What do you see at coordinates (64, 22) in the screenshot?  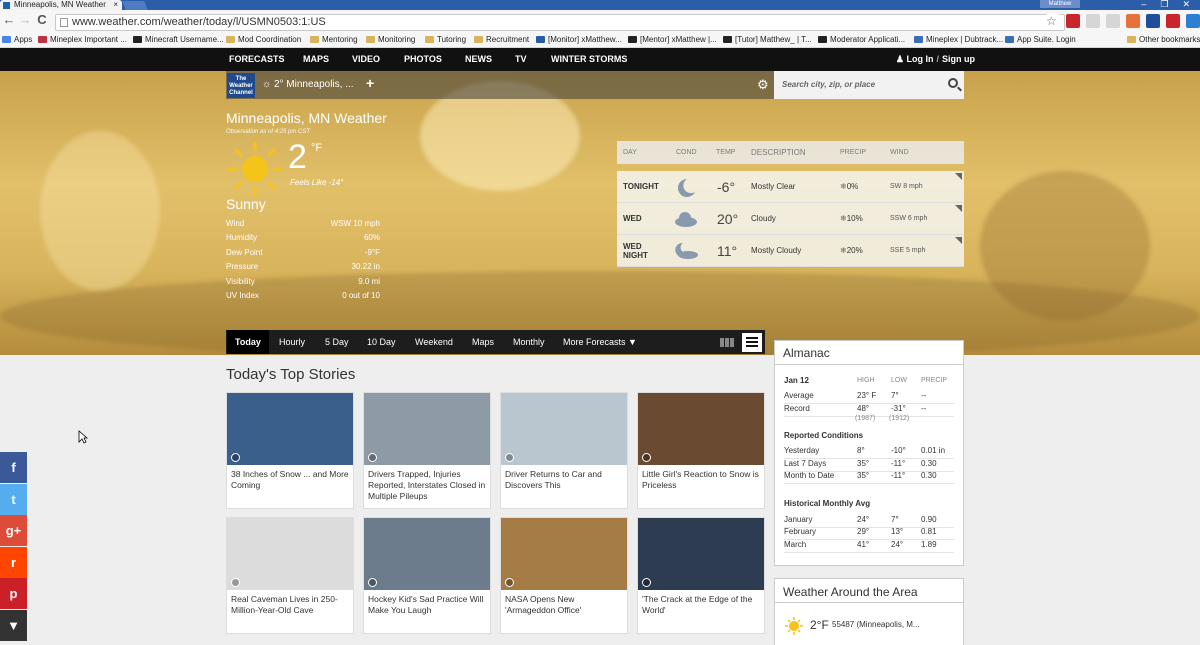 I see `page-icon` at bounding box center [64, 22].